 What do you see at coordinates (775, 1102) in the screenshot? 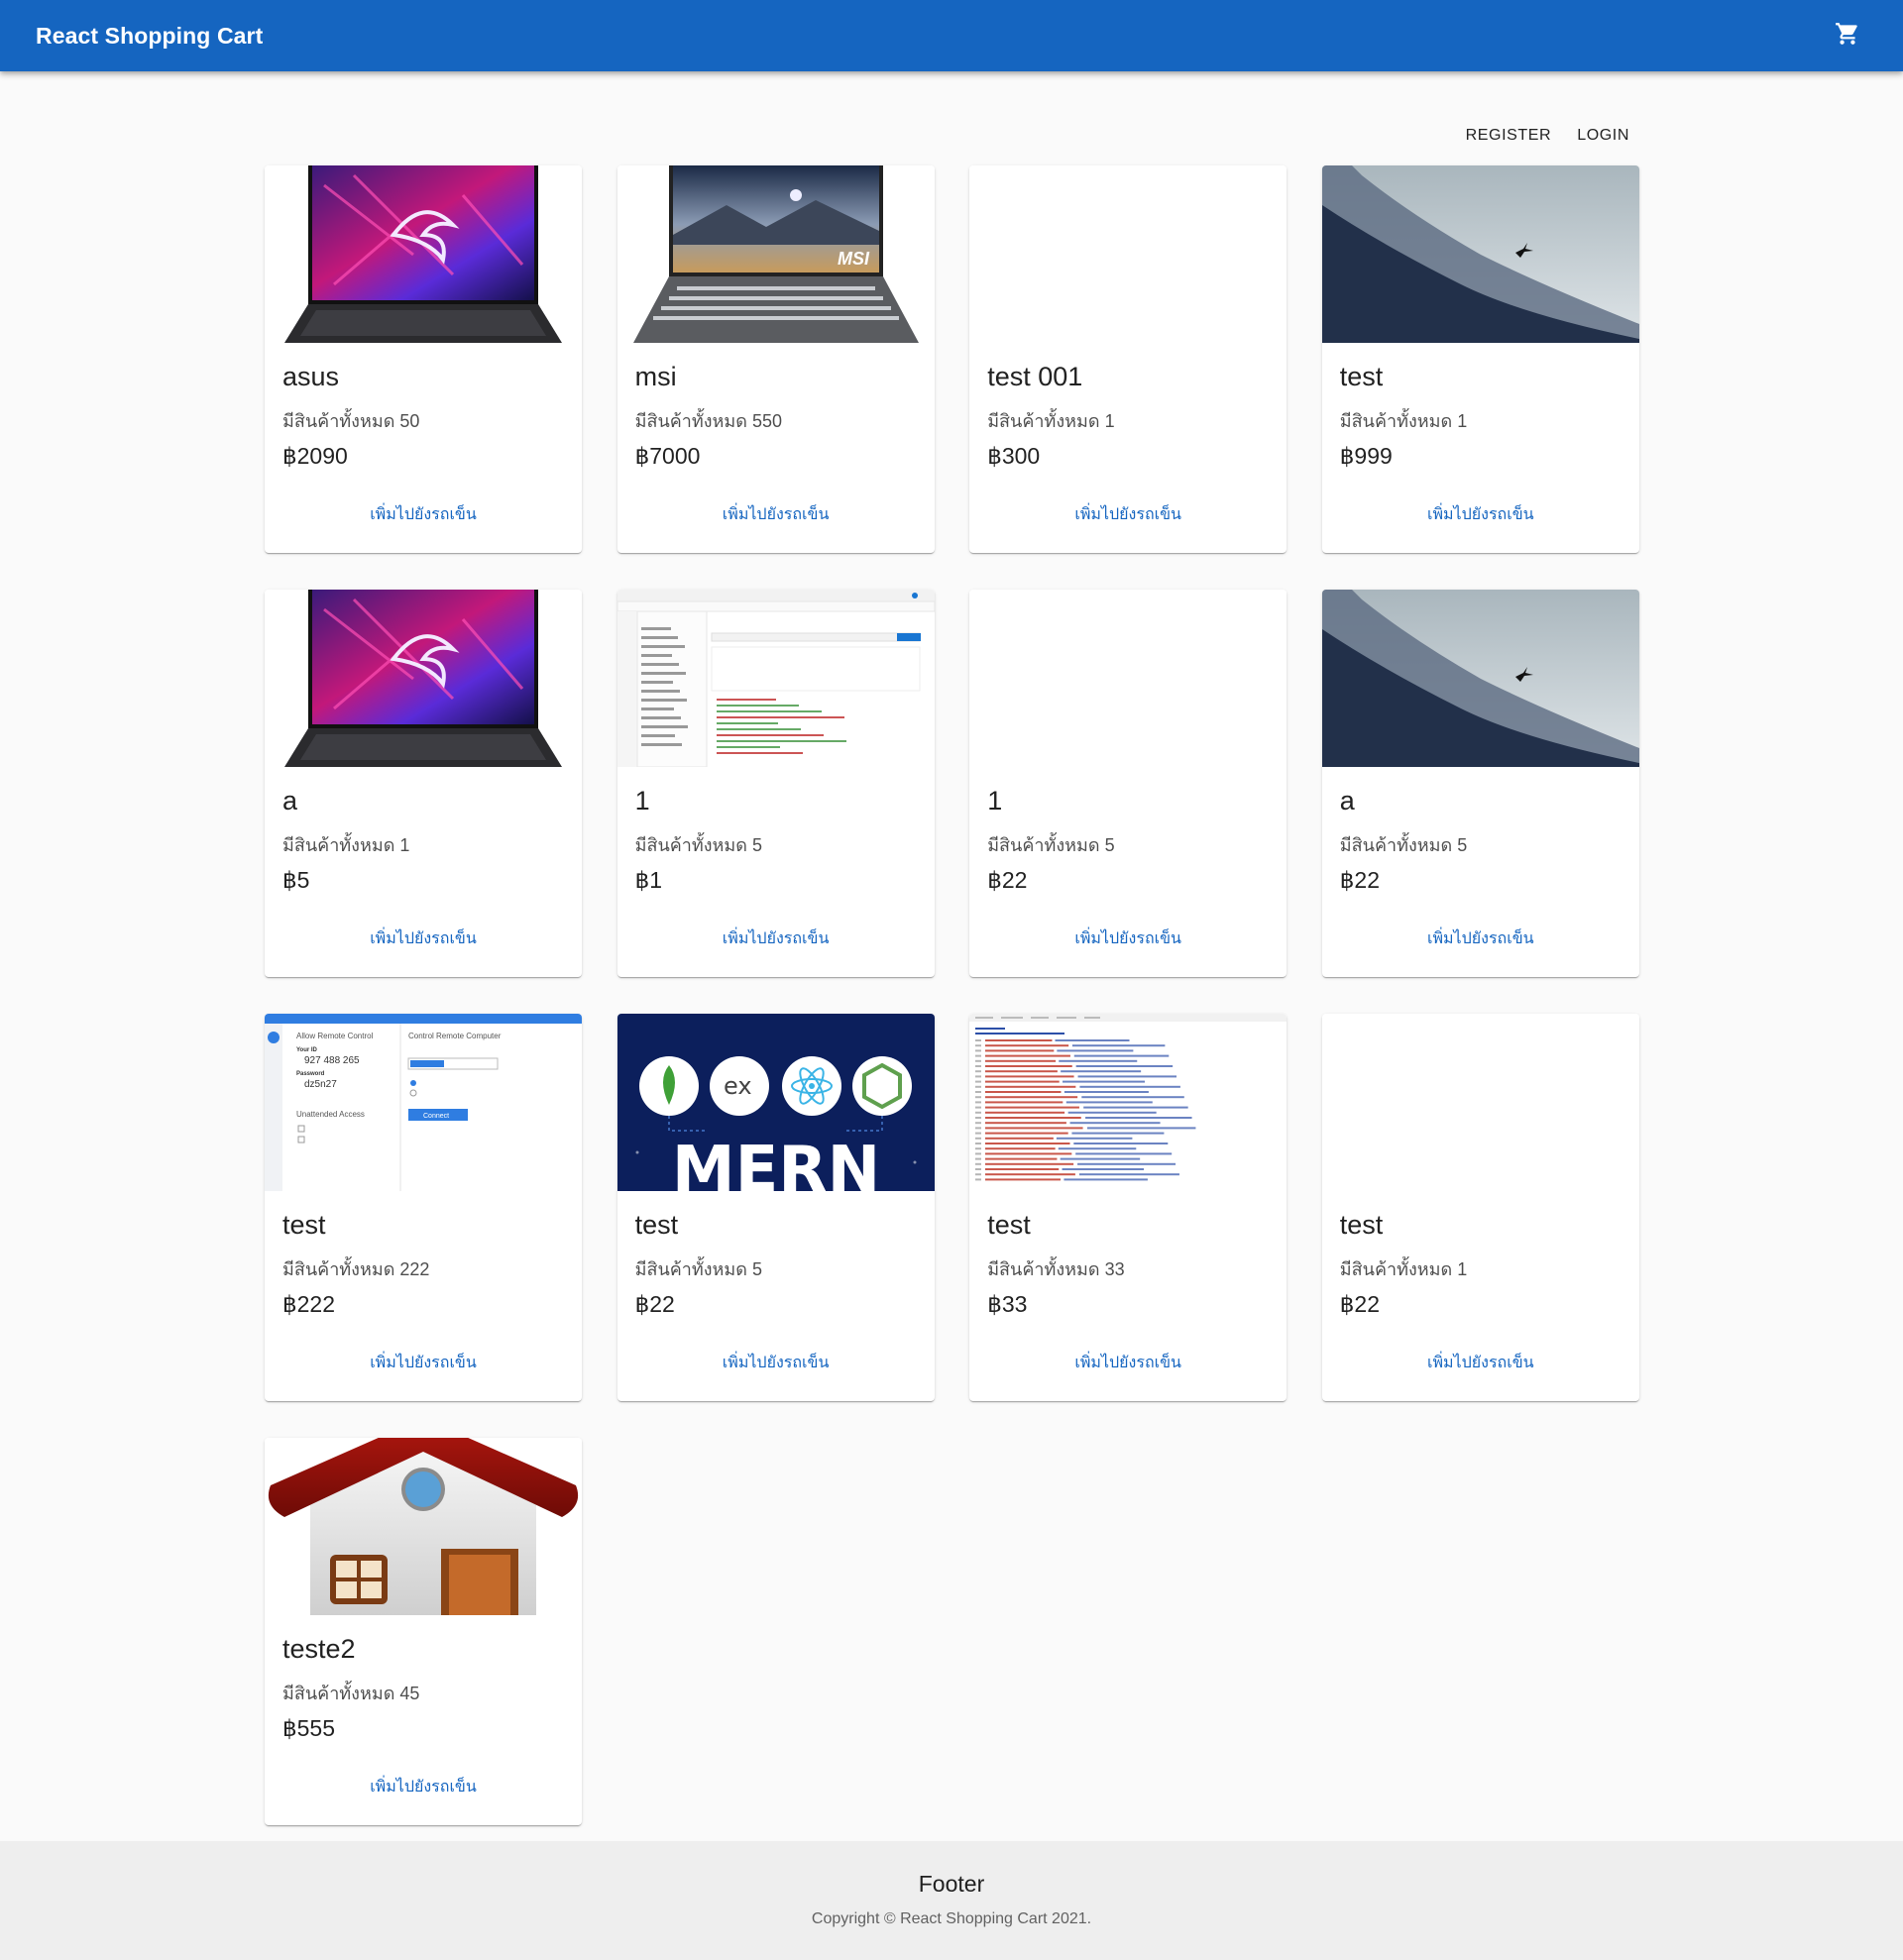
I see `product-image: ex MERN` at bounding box center [775, 1102].